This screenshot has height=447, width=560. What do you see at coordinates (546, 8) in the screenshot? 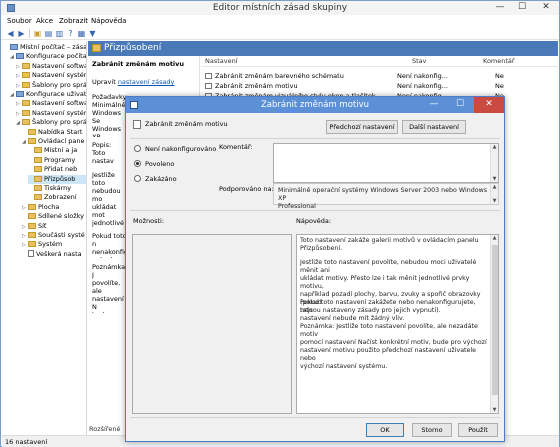
I see `close-button: ✕` at bounding box center [546, 8].